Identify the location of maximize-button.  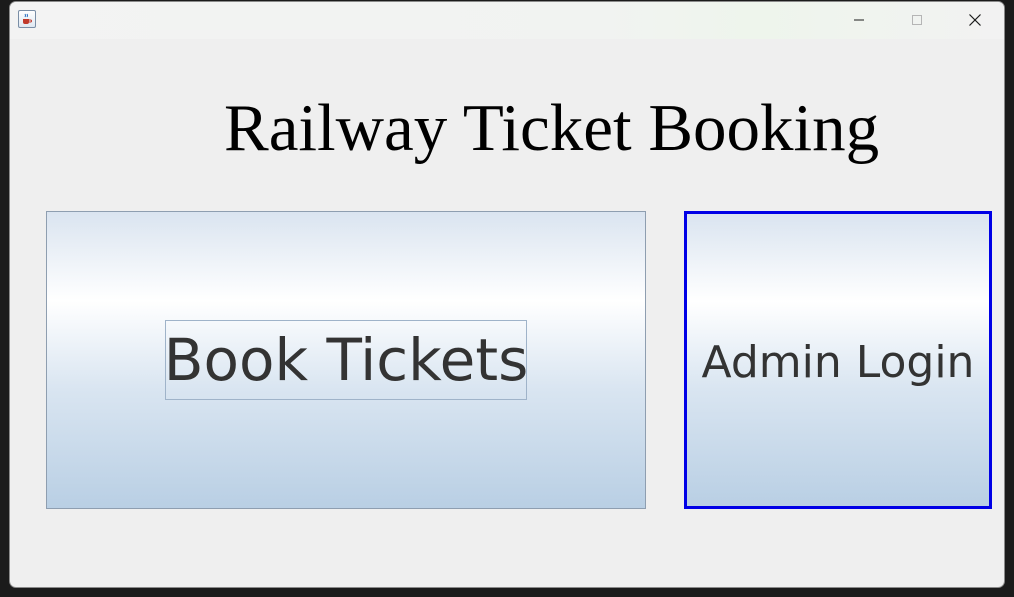
(917, 20).